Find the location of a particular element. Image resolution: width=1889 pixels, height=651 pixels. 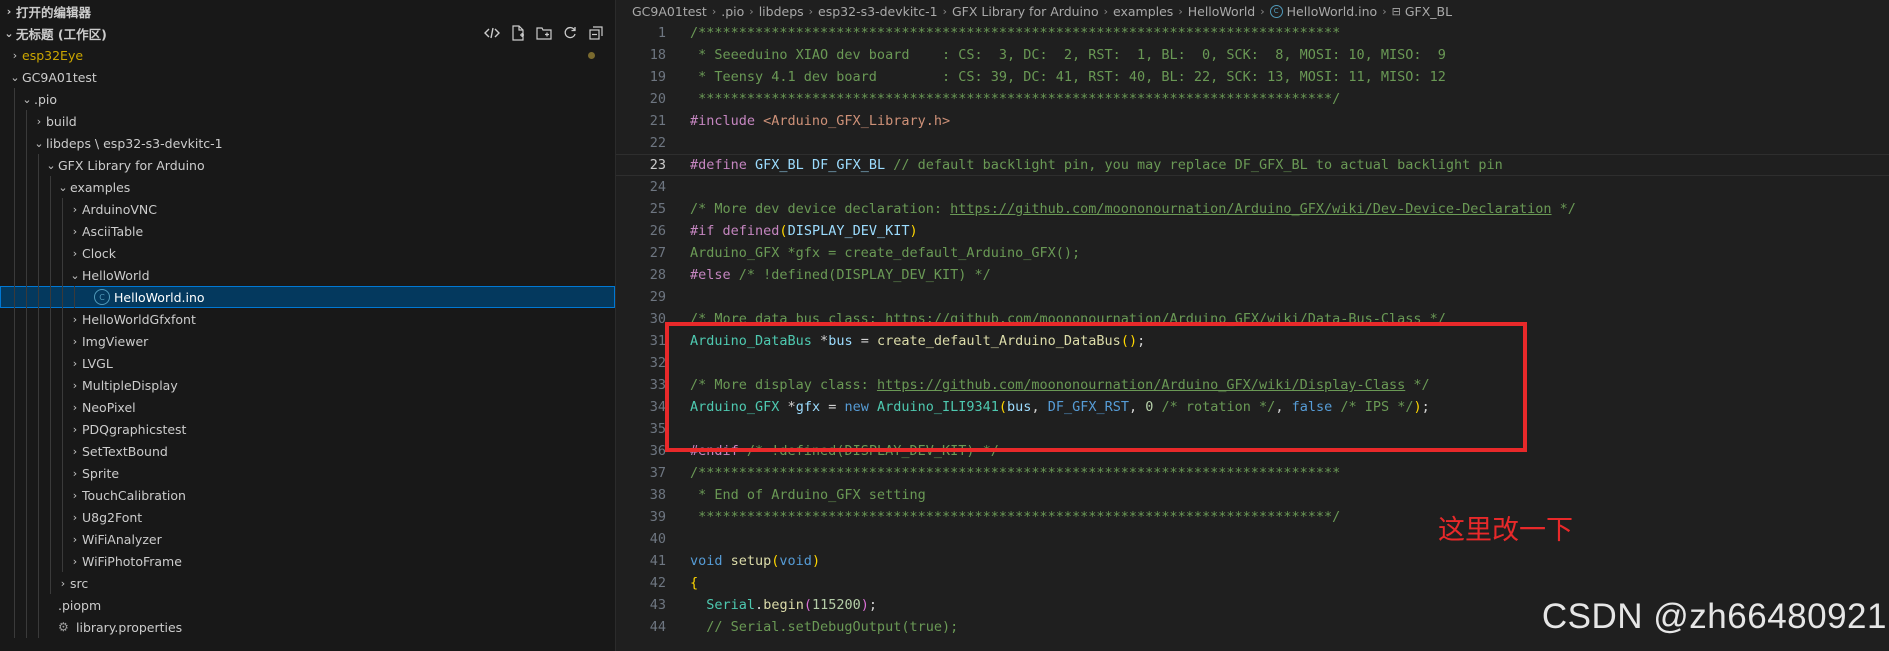

tree-item: › U8g2Font is located at coordinates (307, 517).